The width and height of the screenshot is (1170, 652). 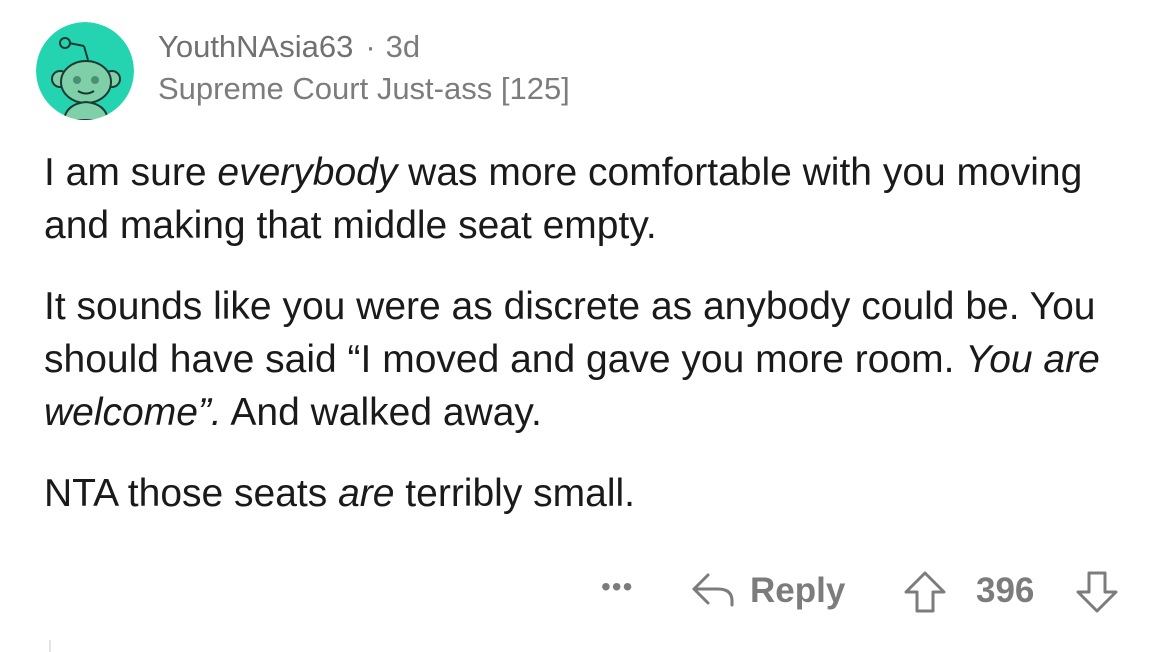 I want to click on reddit-snoo-avatar-icon, so click(x=85, y=71).